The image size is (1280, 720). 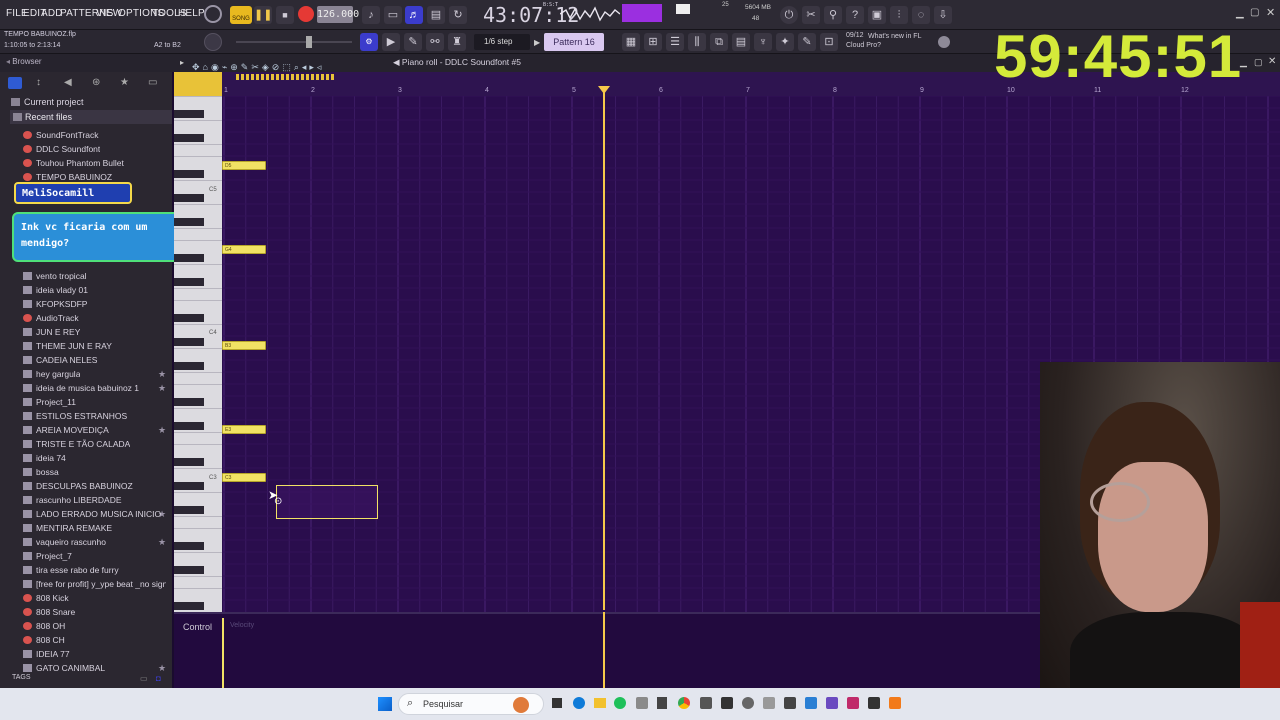 I want to click on spotify-icon, so click(x=620, y=703).